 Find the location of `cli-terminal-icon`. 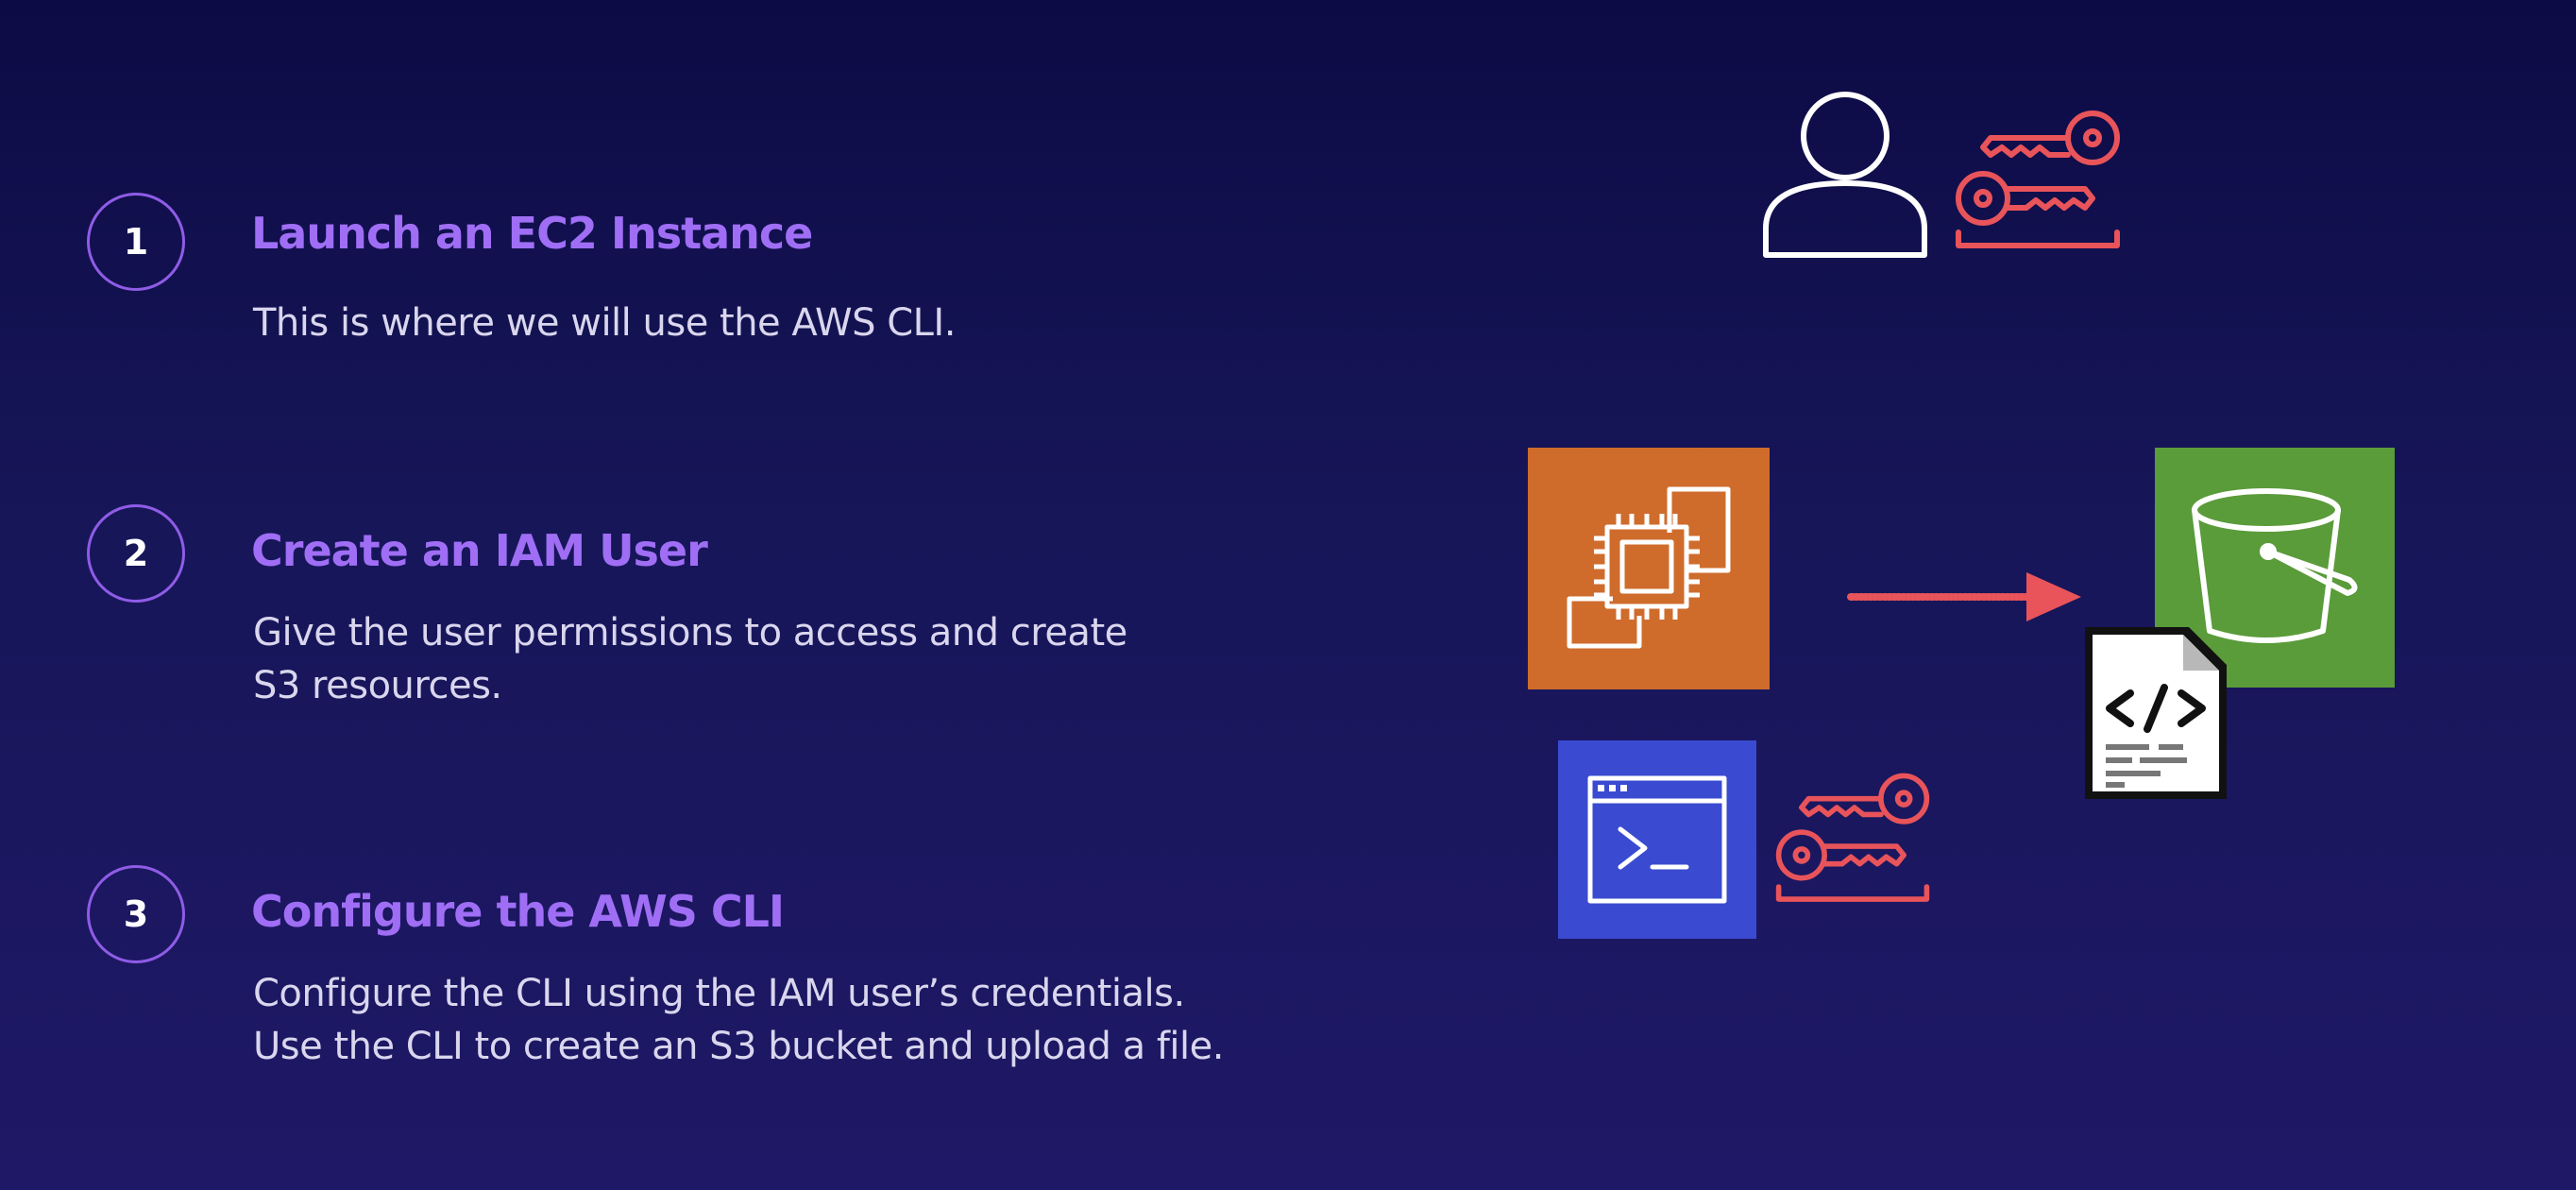

cli-terminal-icon is located at coordinates (1657, 839).